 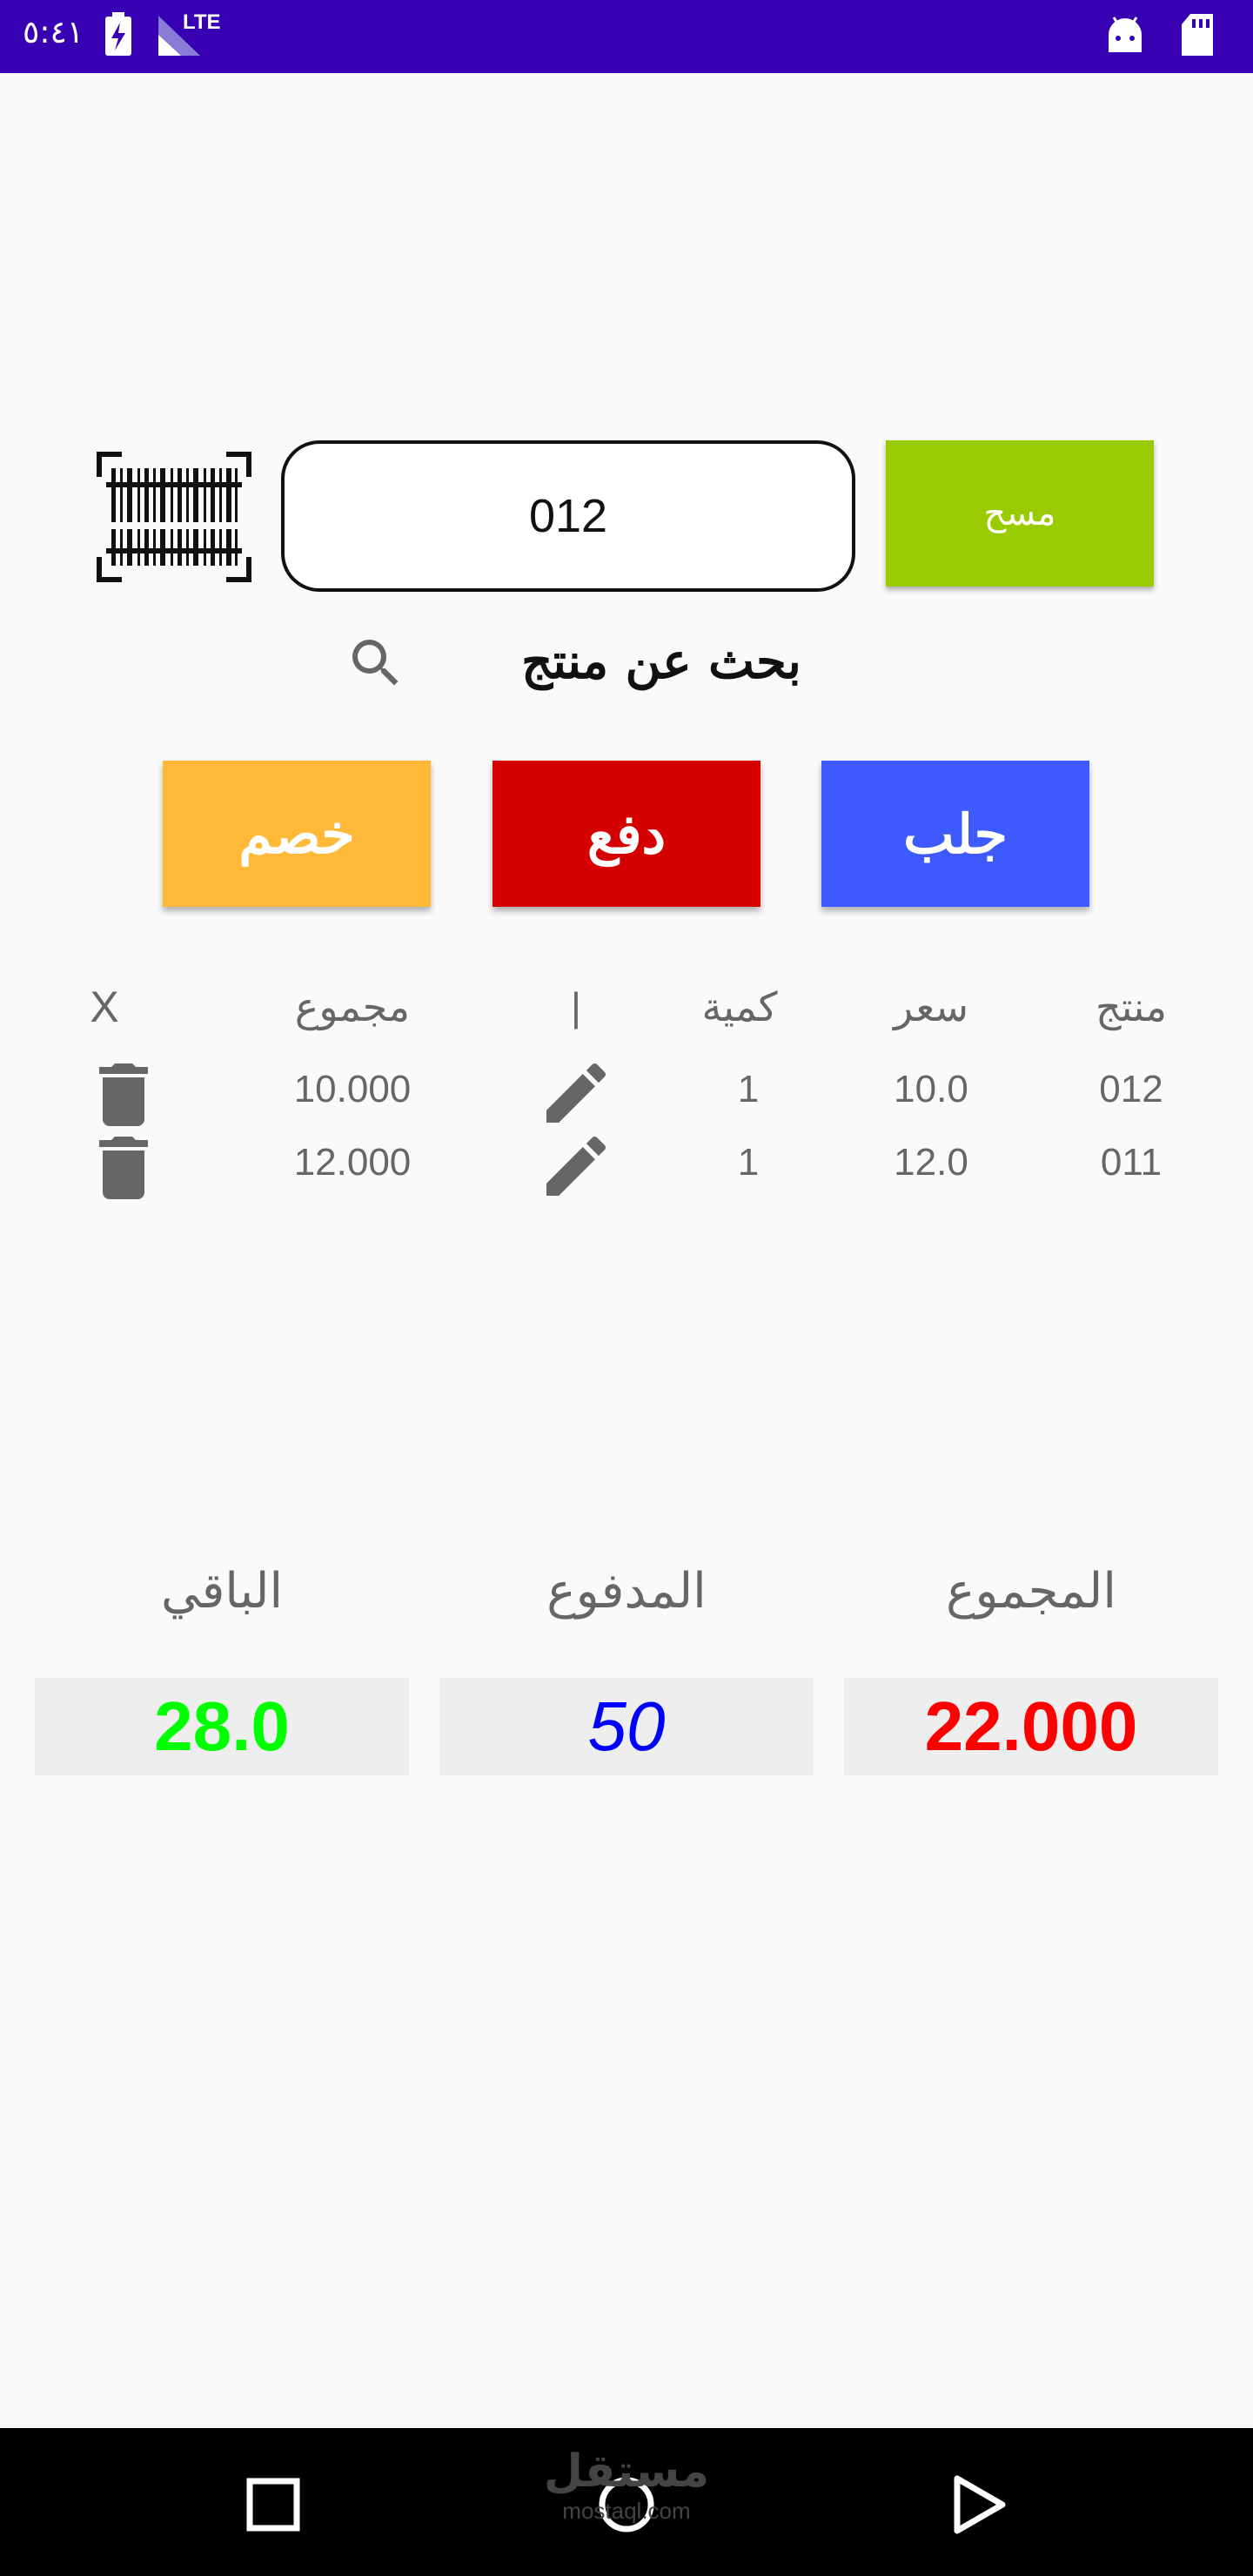 What do you see at coordinates (352, 1089) in the screenshot?
I see `row-total: 10.000` at bounding box center [352, 1089].